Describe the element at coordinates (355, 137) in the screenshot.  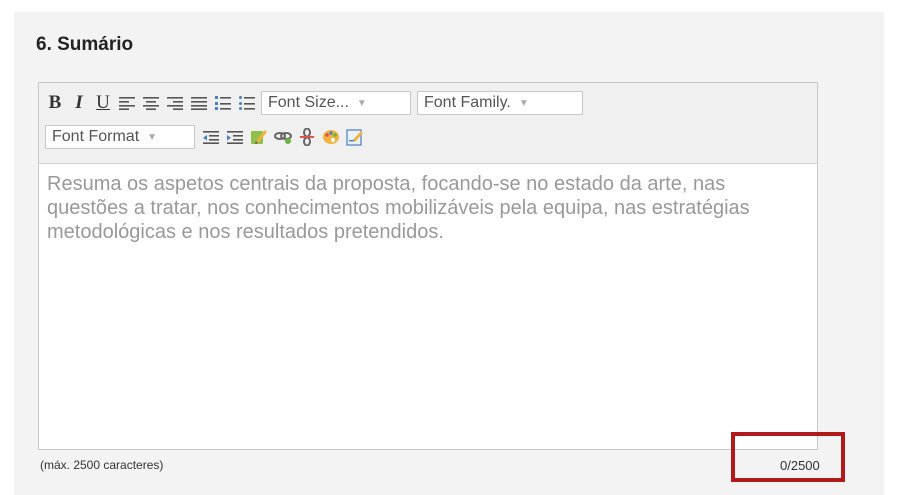
I see `source-icon` at that location.